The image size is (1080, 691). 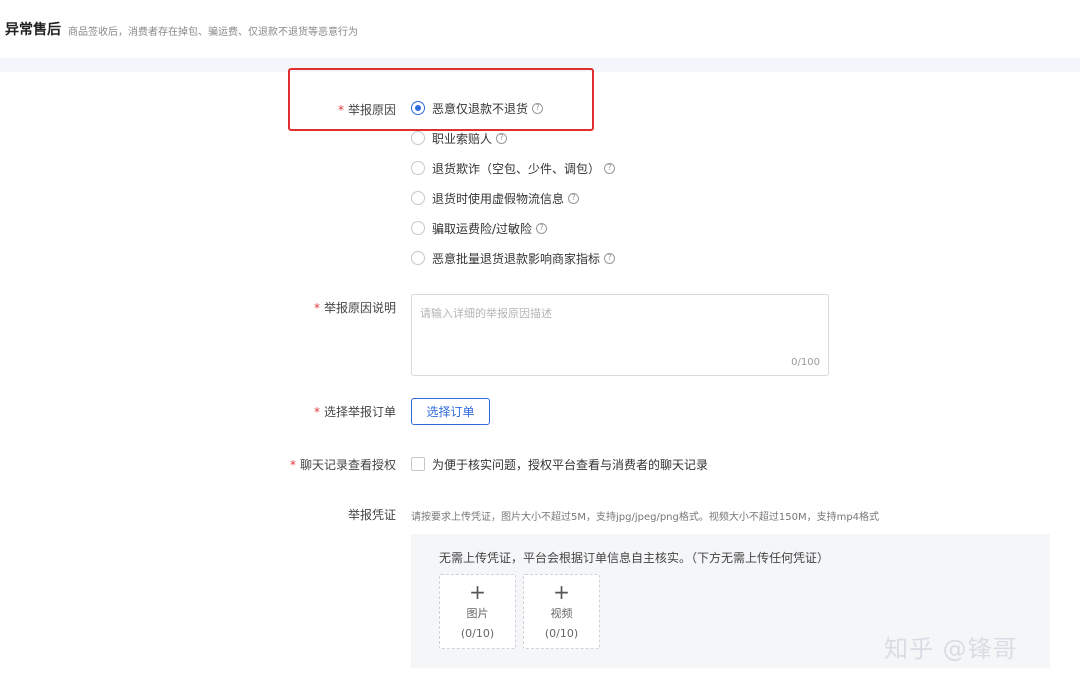 I want to click on reason-option-4: 退货时使用虚假物流信息 ?, so click(x=495, y=198).